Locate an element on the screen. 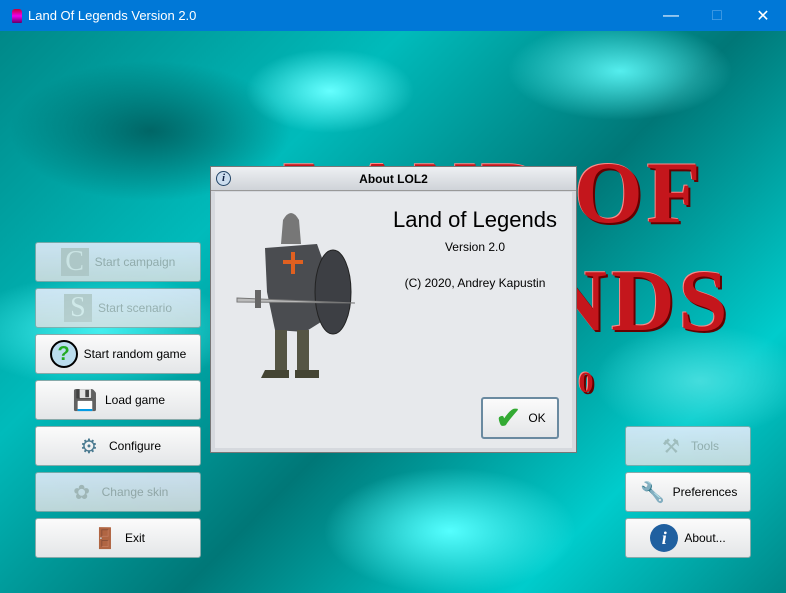 The height and width of the screenshot is (593, 786). left_menu-exit-button: 🚪 Exit is located at coordinates (118, 538).